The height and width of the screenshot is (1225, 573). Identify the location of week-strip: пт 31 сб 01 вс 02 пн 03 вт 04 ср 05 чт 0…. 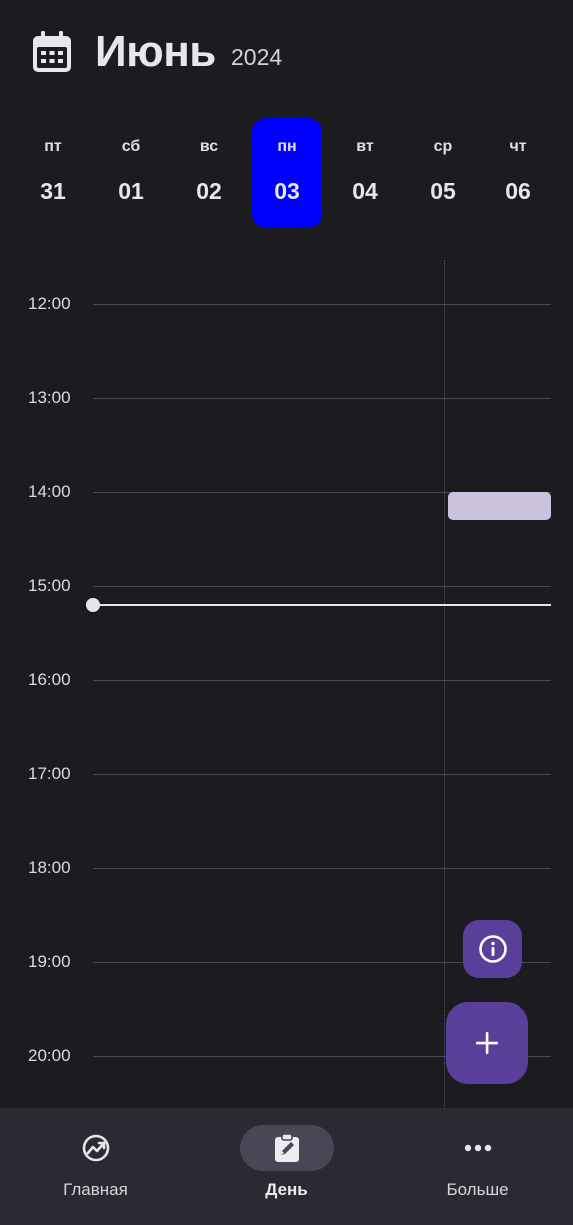
(286, 173).